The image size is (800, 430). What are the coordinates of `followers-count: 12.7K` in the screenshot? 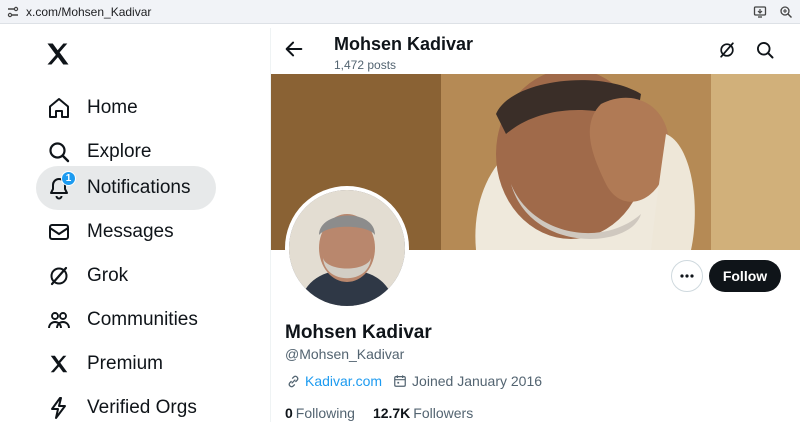 It's located at (391, 413).